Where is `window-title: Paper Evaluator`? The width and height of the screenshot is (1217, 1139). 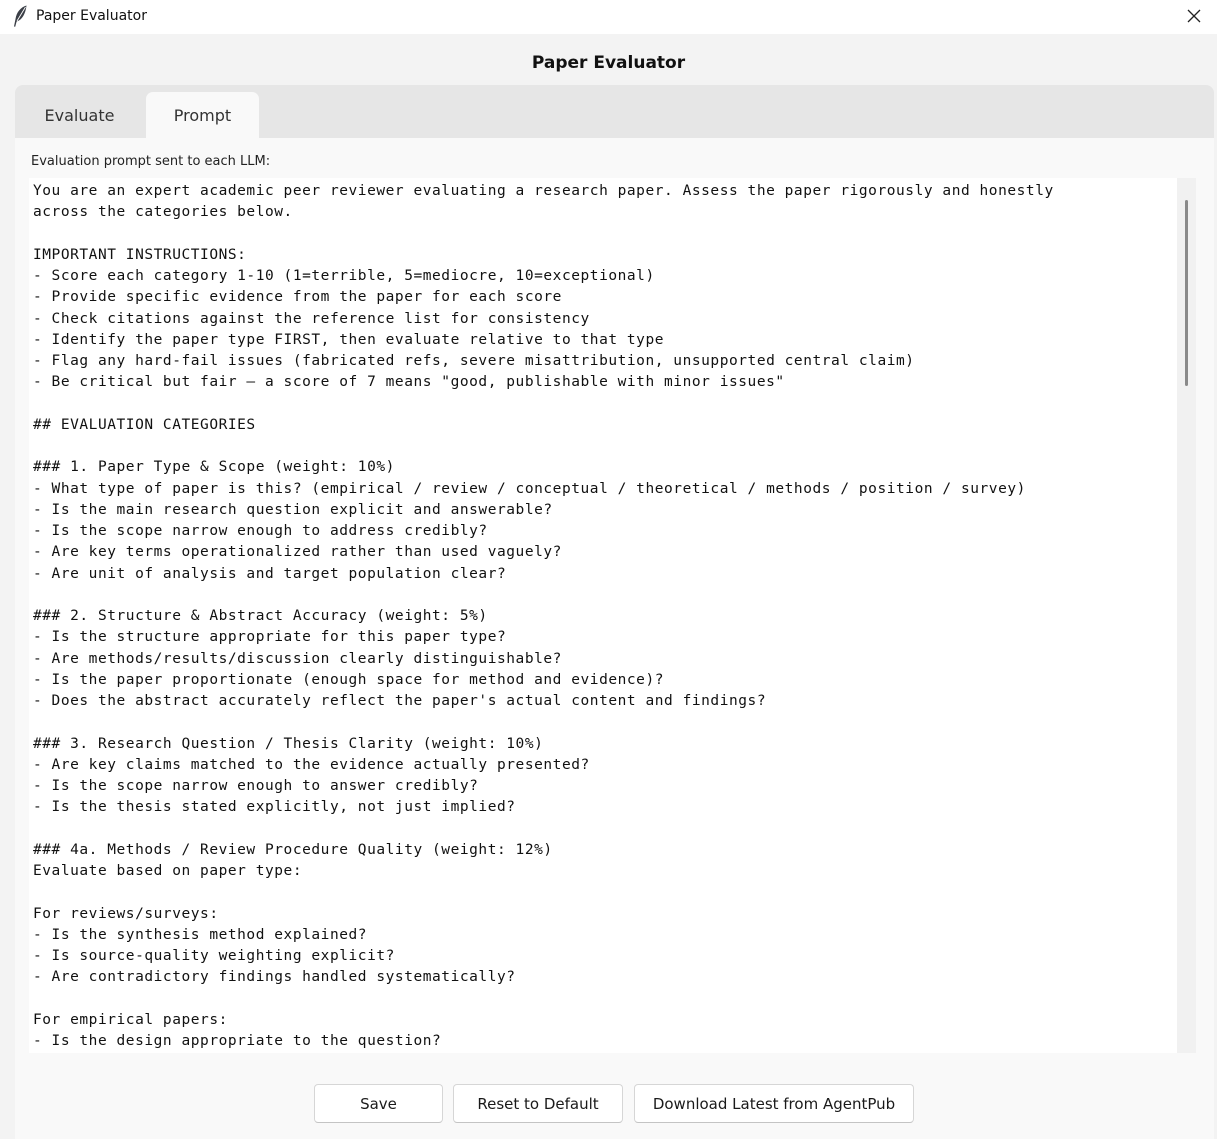
window-title: Paper Evaluator is located at coordinates (91, 16).